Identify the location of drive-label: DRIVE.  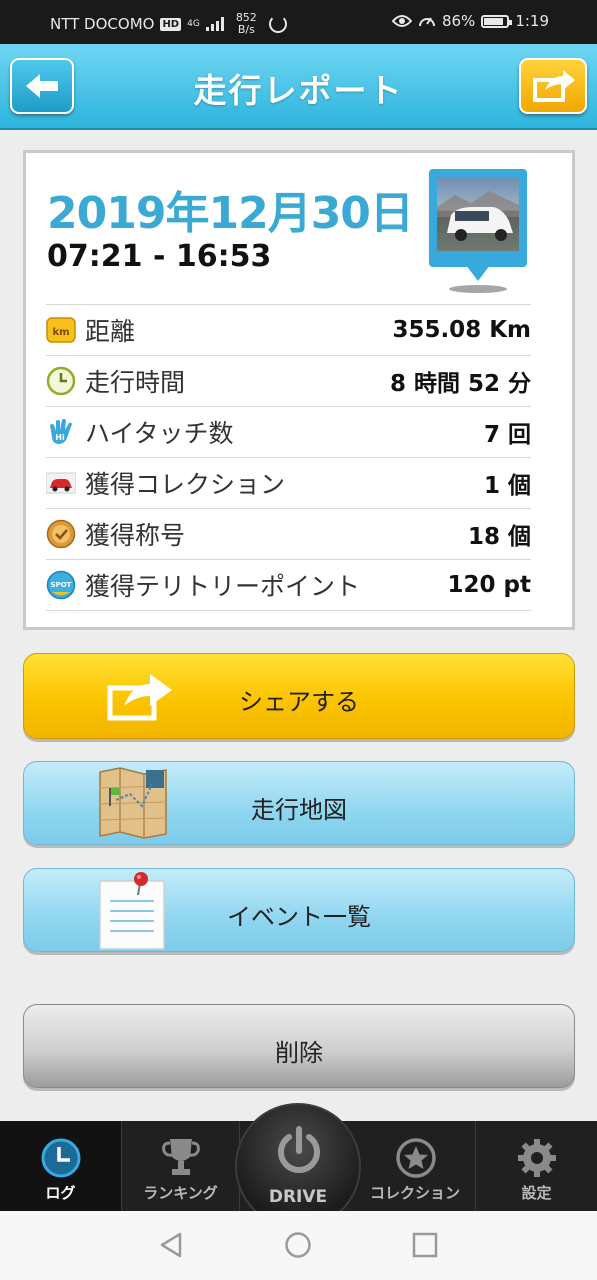
(298, 1197).